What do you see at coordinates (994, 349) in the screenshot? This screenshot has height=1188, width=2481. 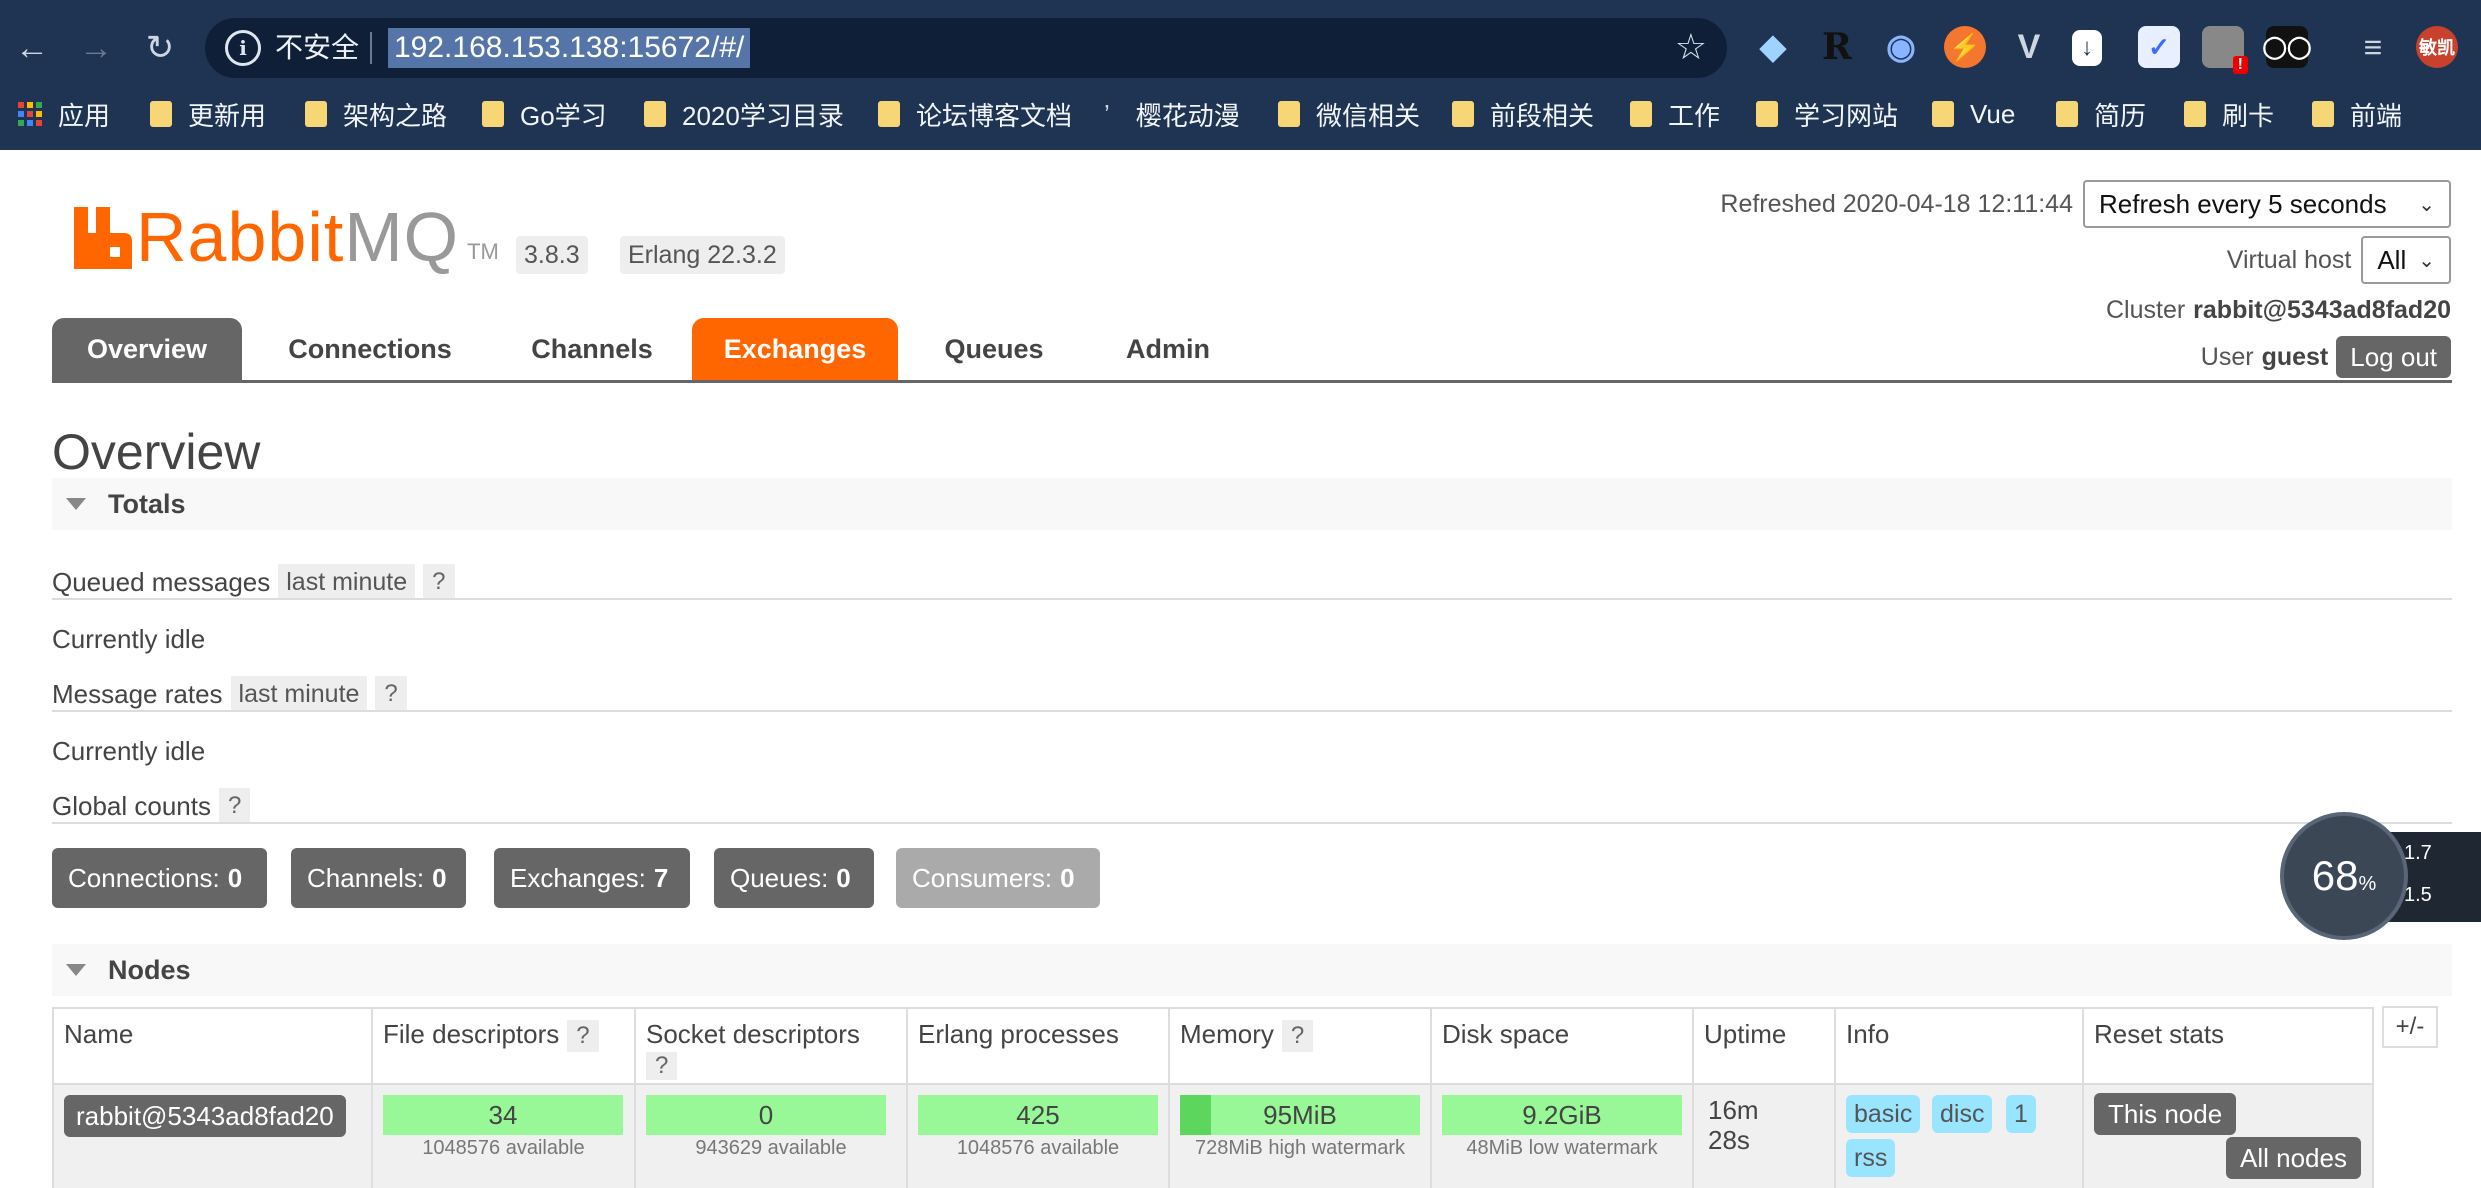 I see `tab-queues: Queues` at bounding box center [994, 349].